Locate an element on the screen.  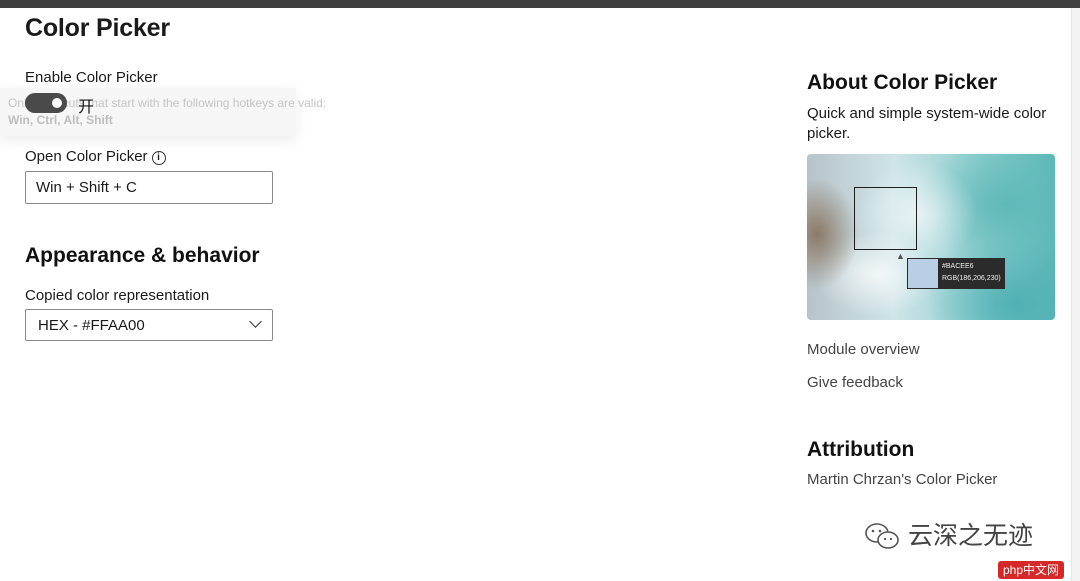
attribution-title: Attribution is located at coordinates (861, 449).